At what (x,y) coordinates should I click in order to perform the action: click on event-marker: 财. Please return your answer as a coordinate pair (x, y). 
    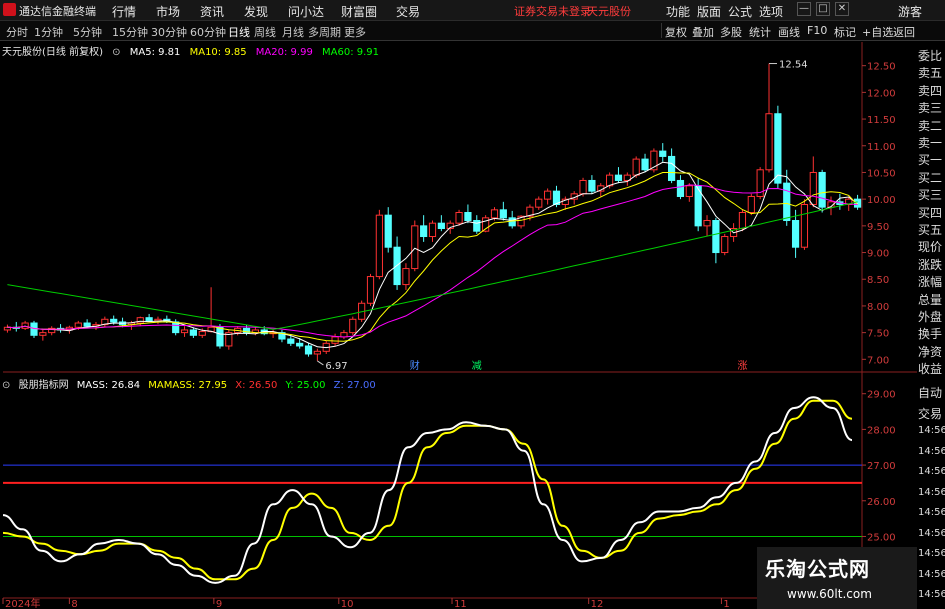
    Looking at the image, I should click on (415, 365).